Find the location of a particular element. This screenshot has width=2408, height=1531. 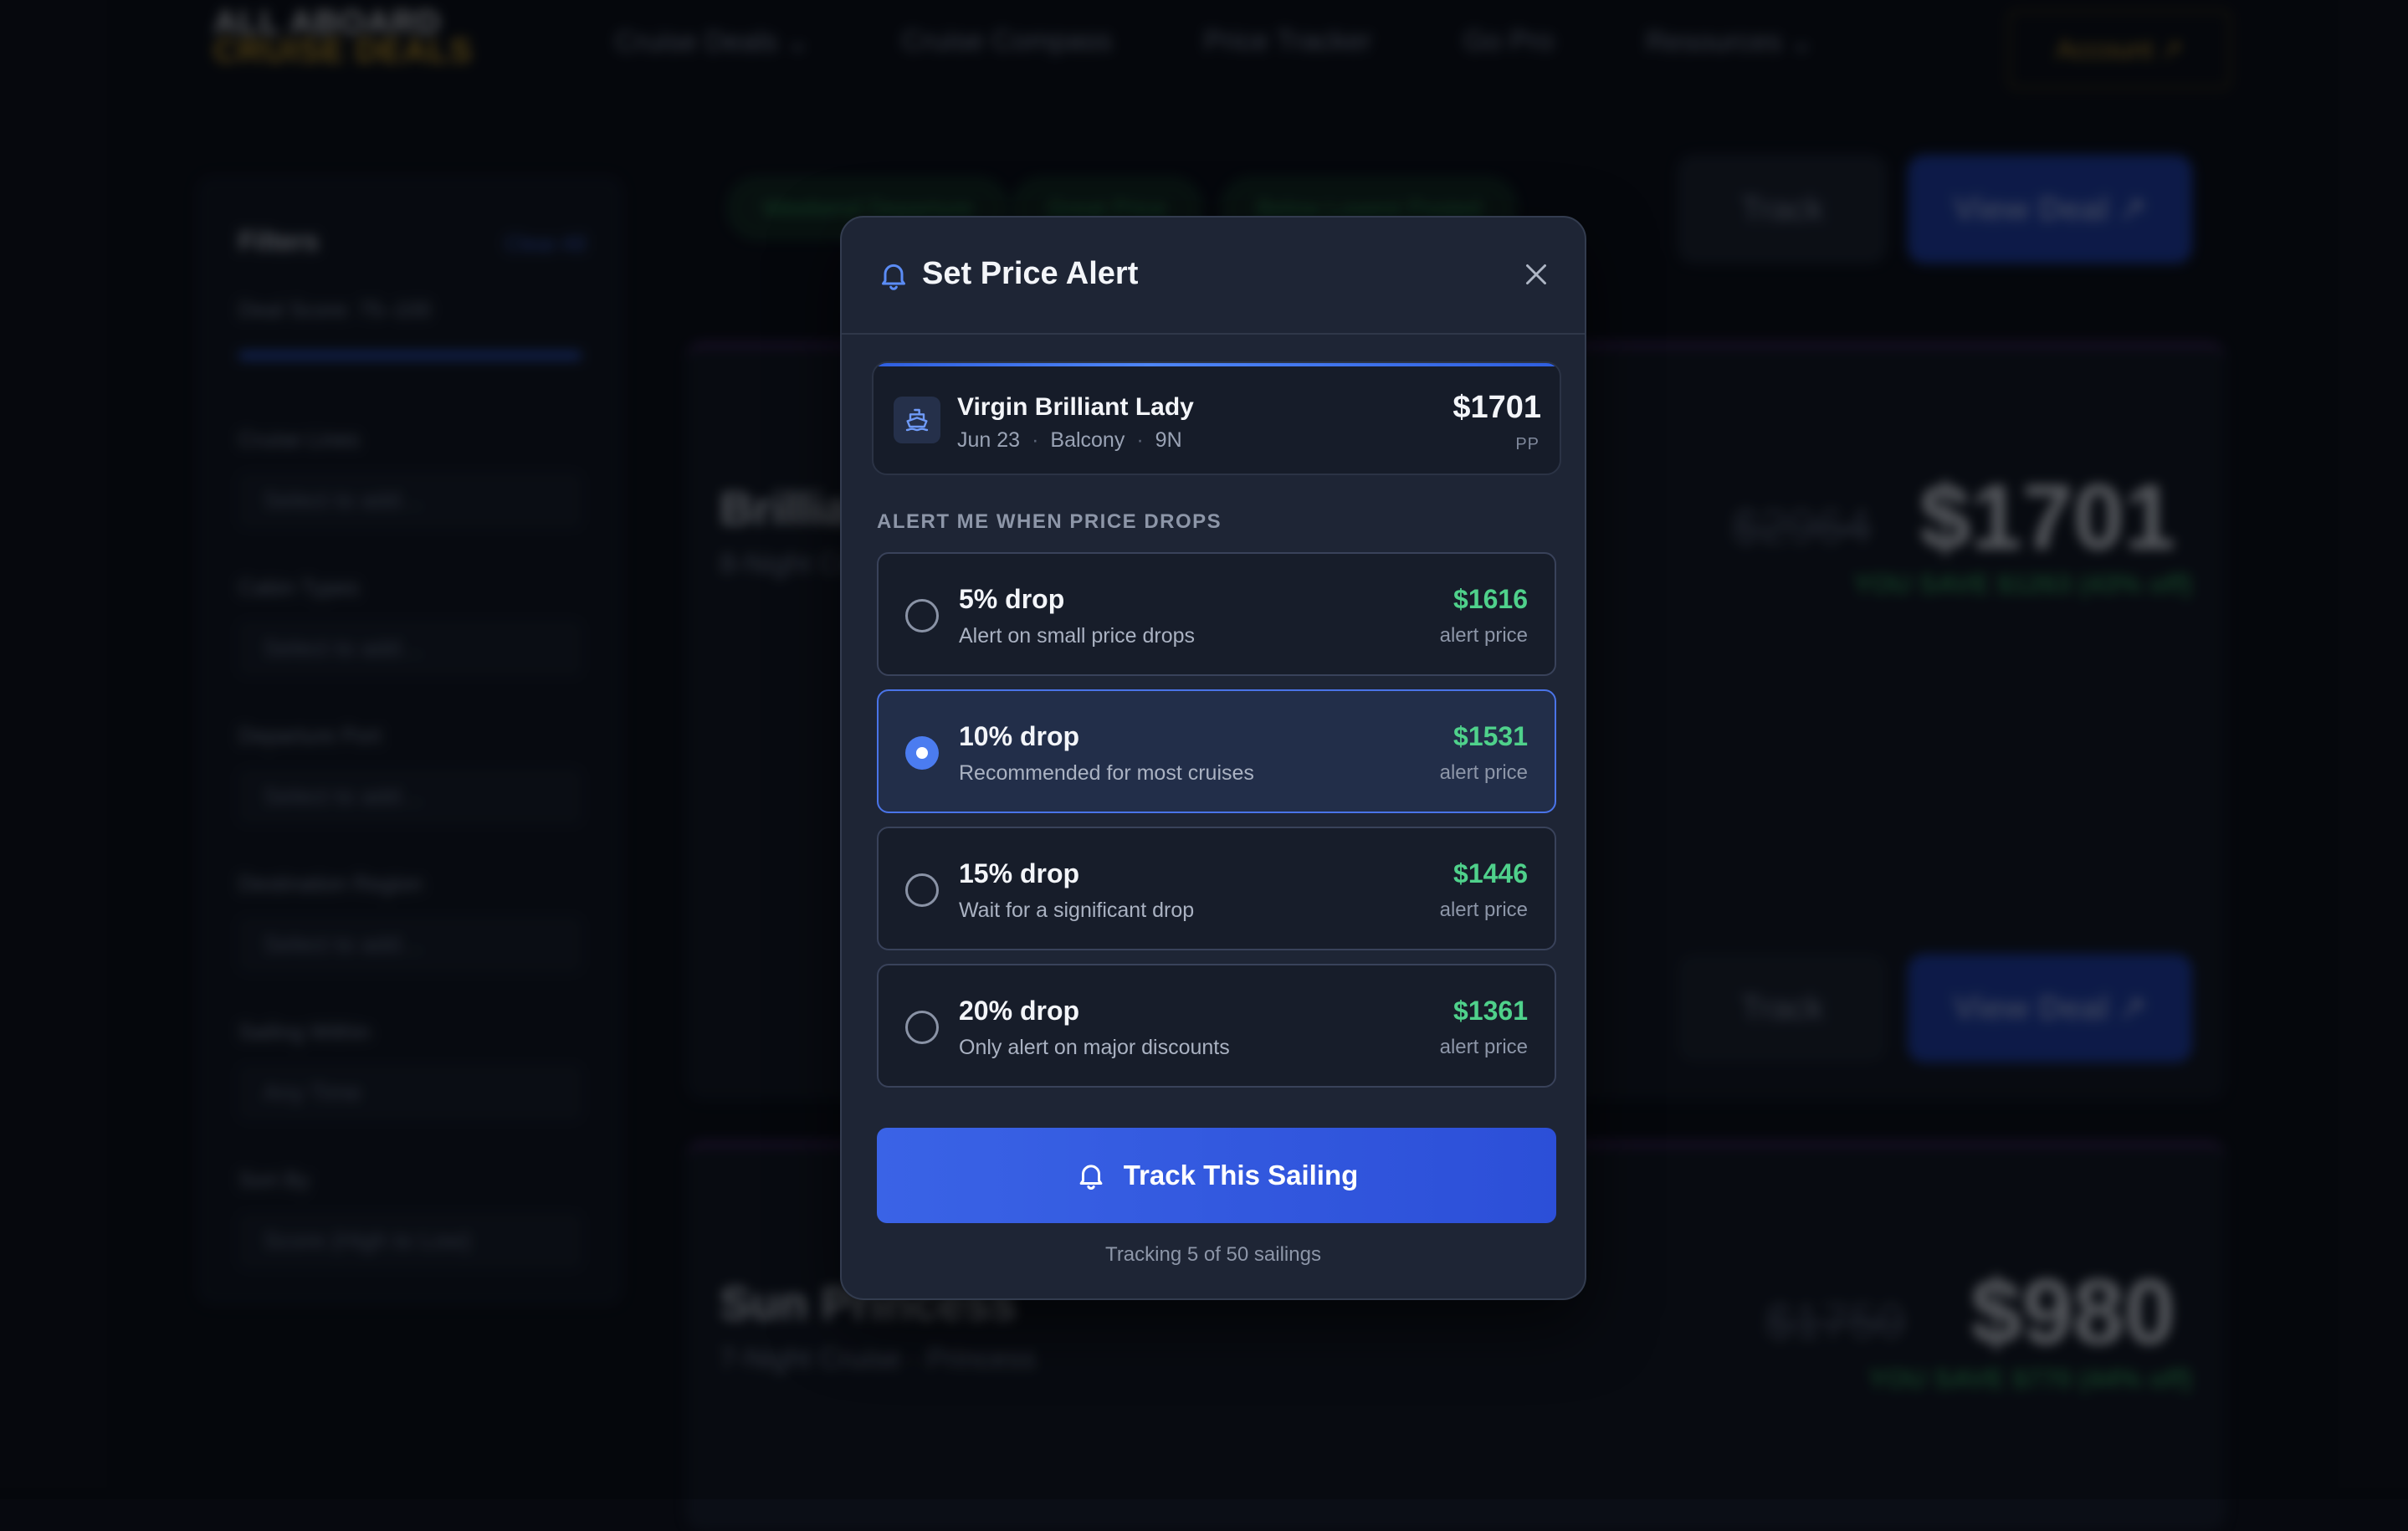

option-description: Recommended for most cruises is located at coordinates (1106, 773).